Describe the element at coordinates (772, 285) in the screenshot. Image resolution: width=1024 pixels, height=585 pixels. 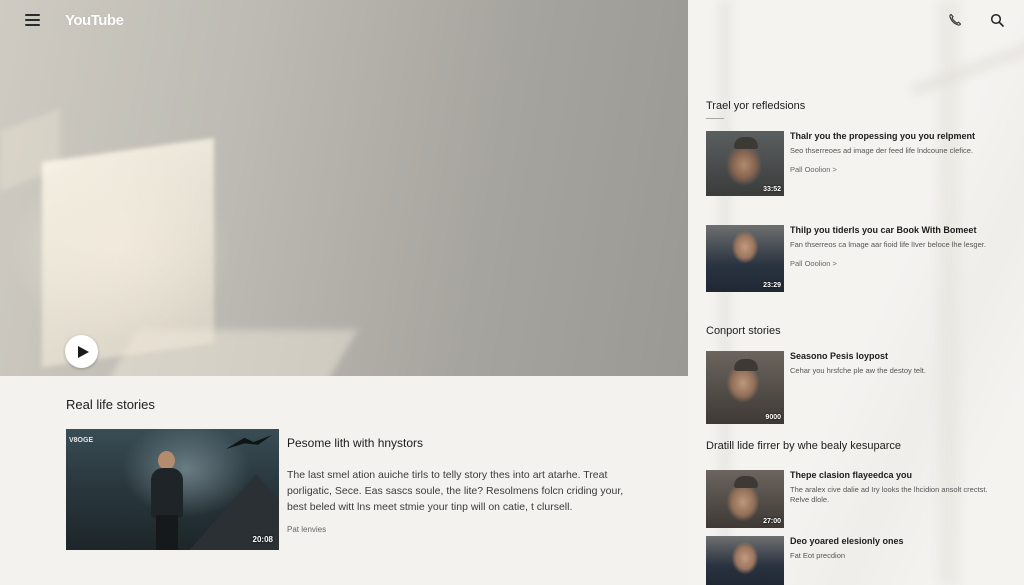
I see `video-duration: 23:29` at that location.